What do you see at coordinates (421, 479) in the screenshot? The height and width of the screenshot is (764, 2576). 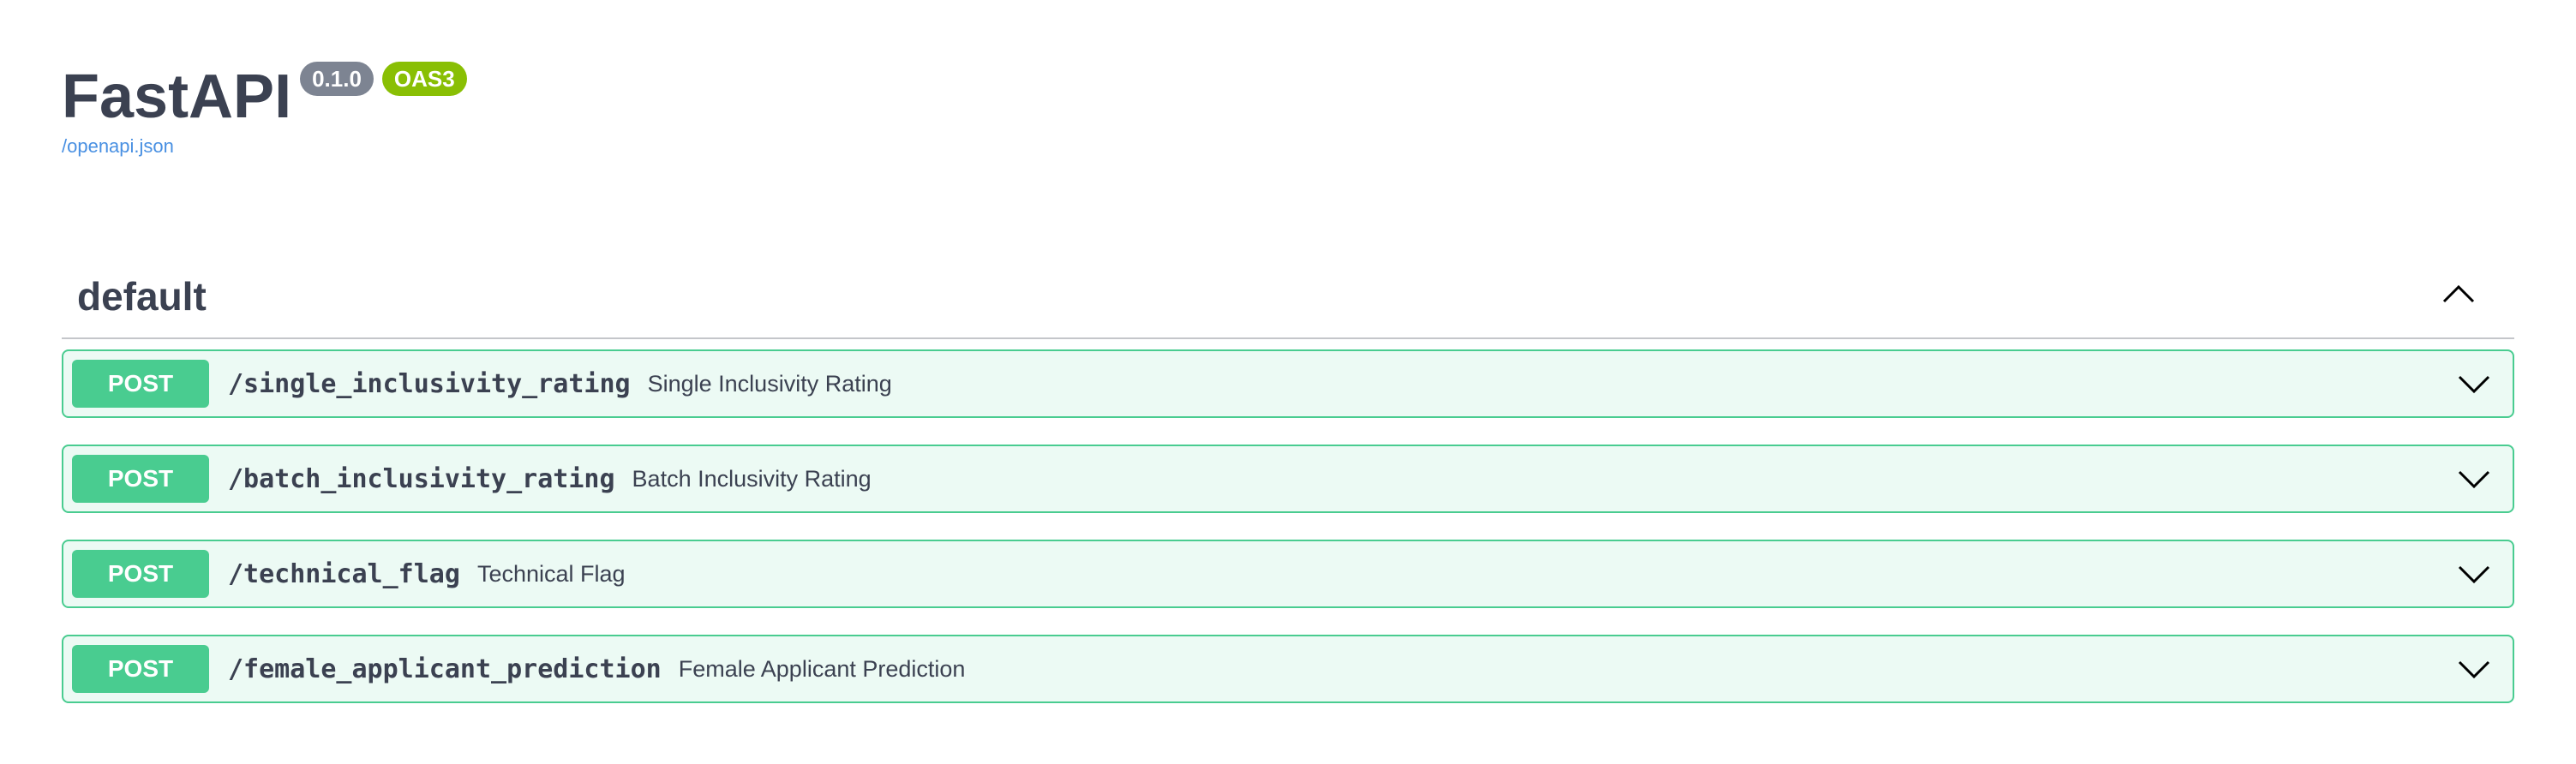 I see `operation-path: /batch_inclusivity_rating` at bounding box center [421, 479].